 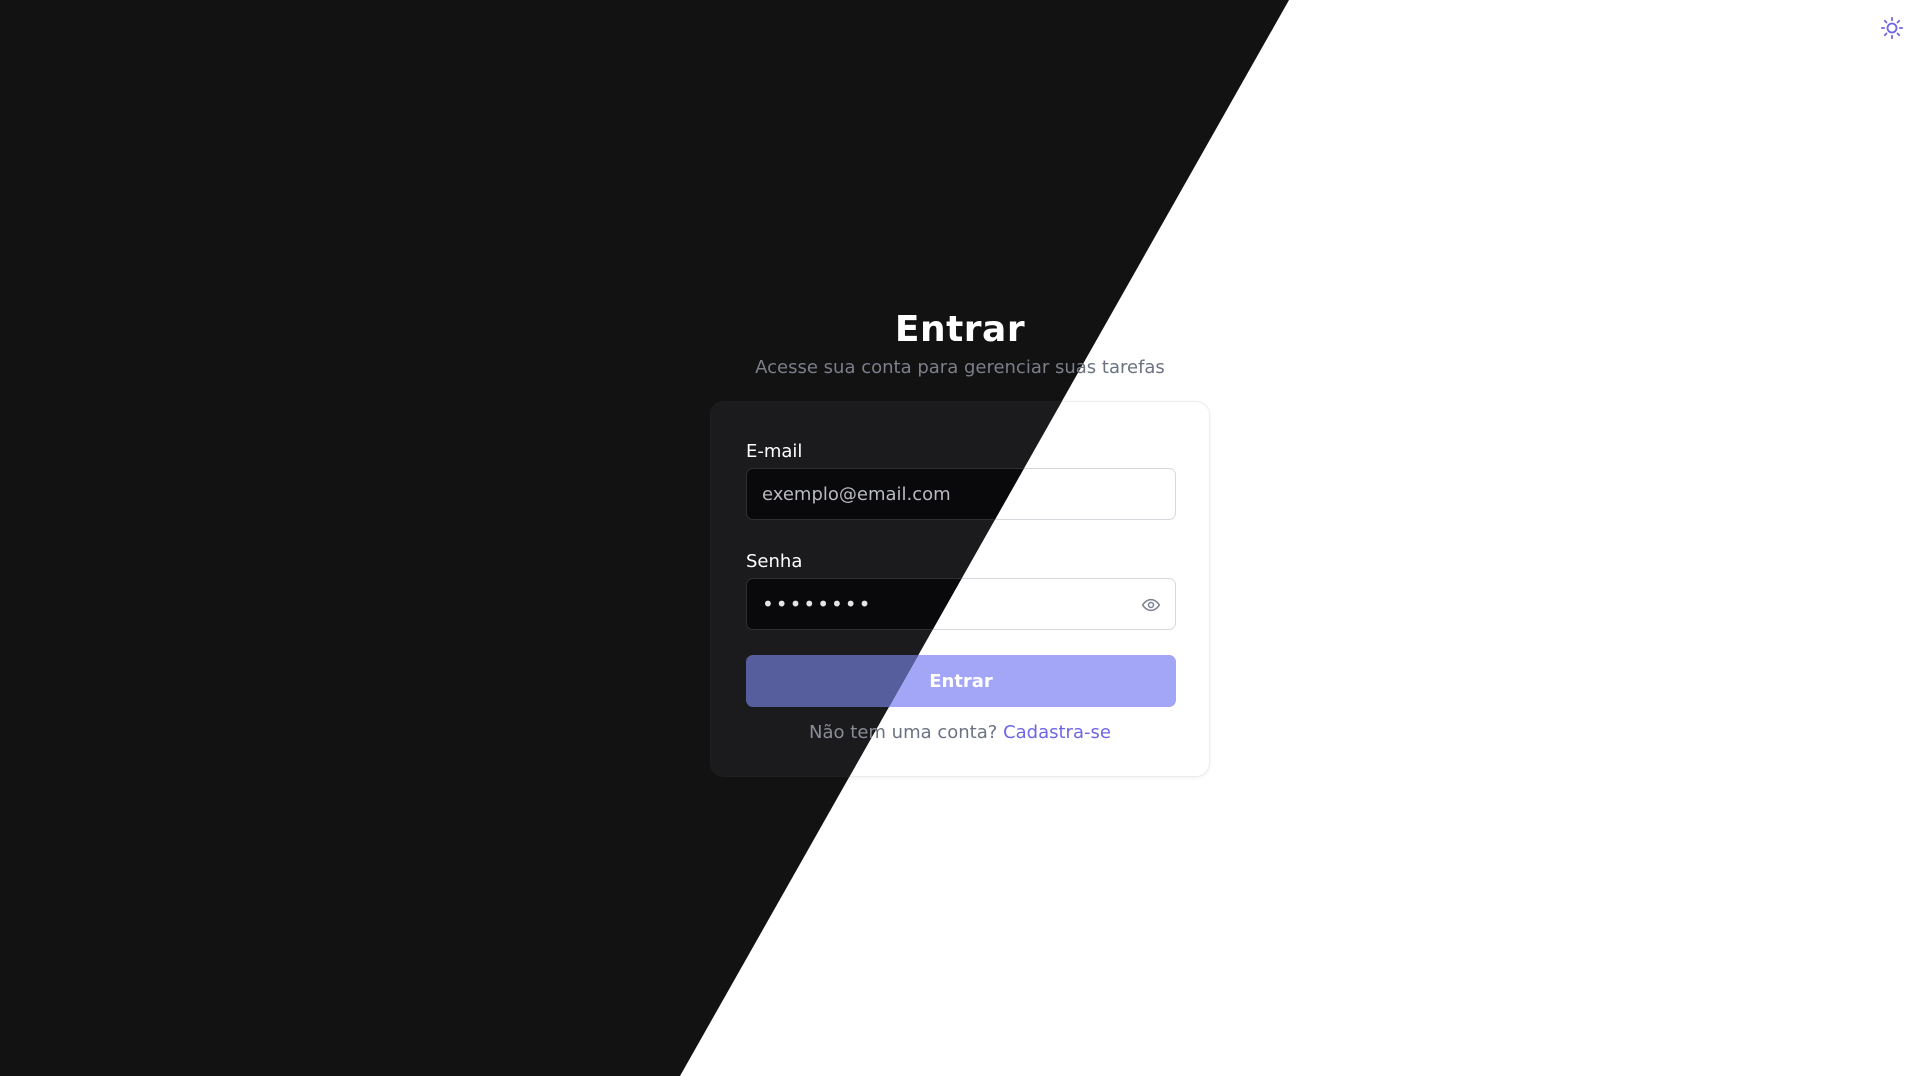 What do you see at coordinates (856, 494) in the screenshot?
I see `email-placeholder-dark: exemplo@email.com` at bounding box center [856, 494].